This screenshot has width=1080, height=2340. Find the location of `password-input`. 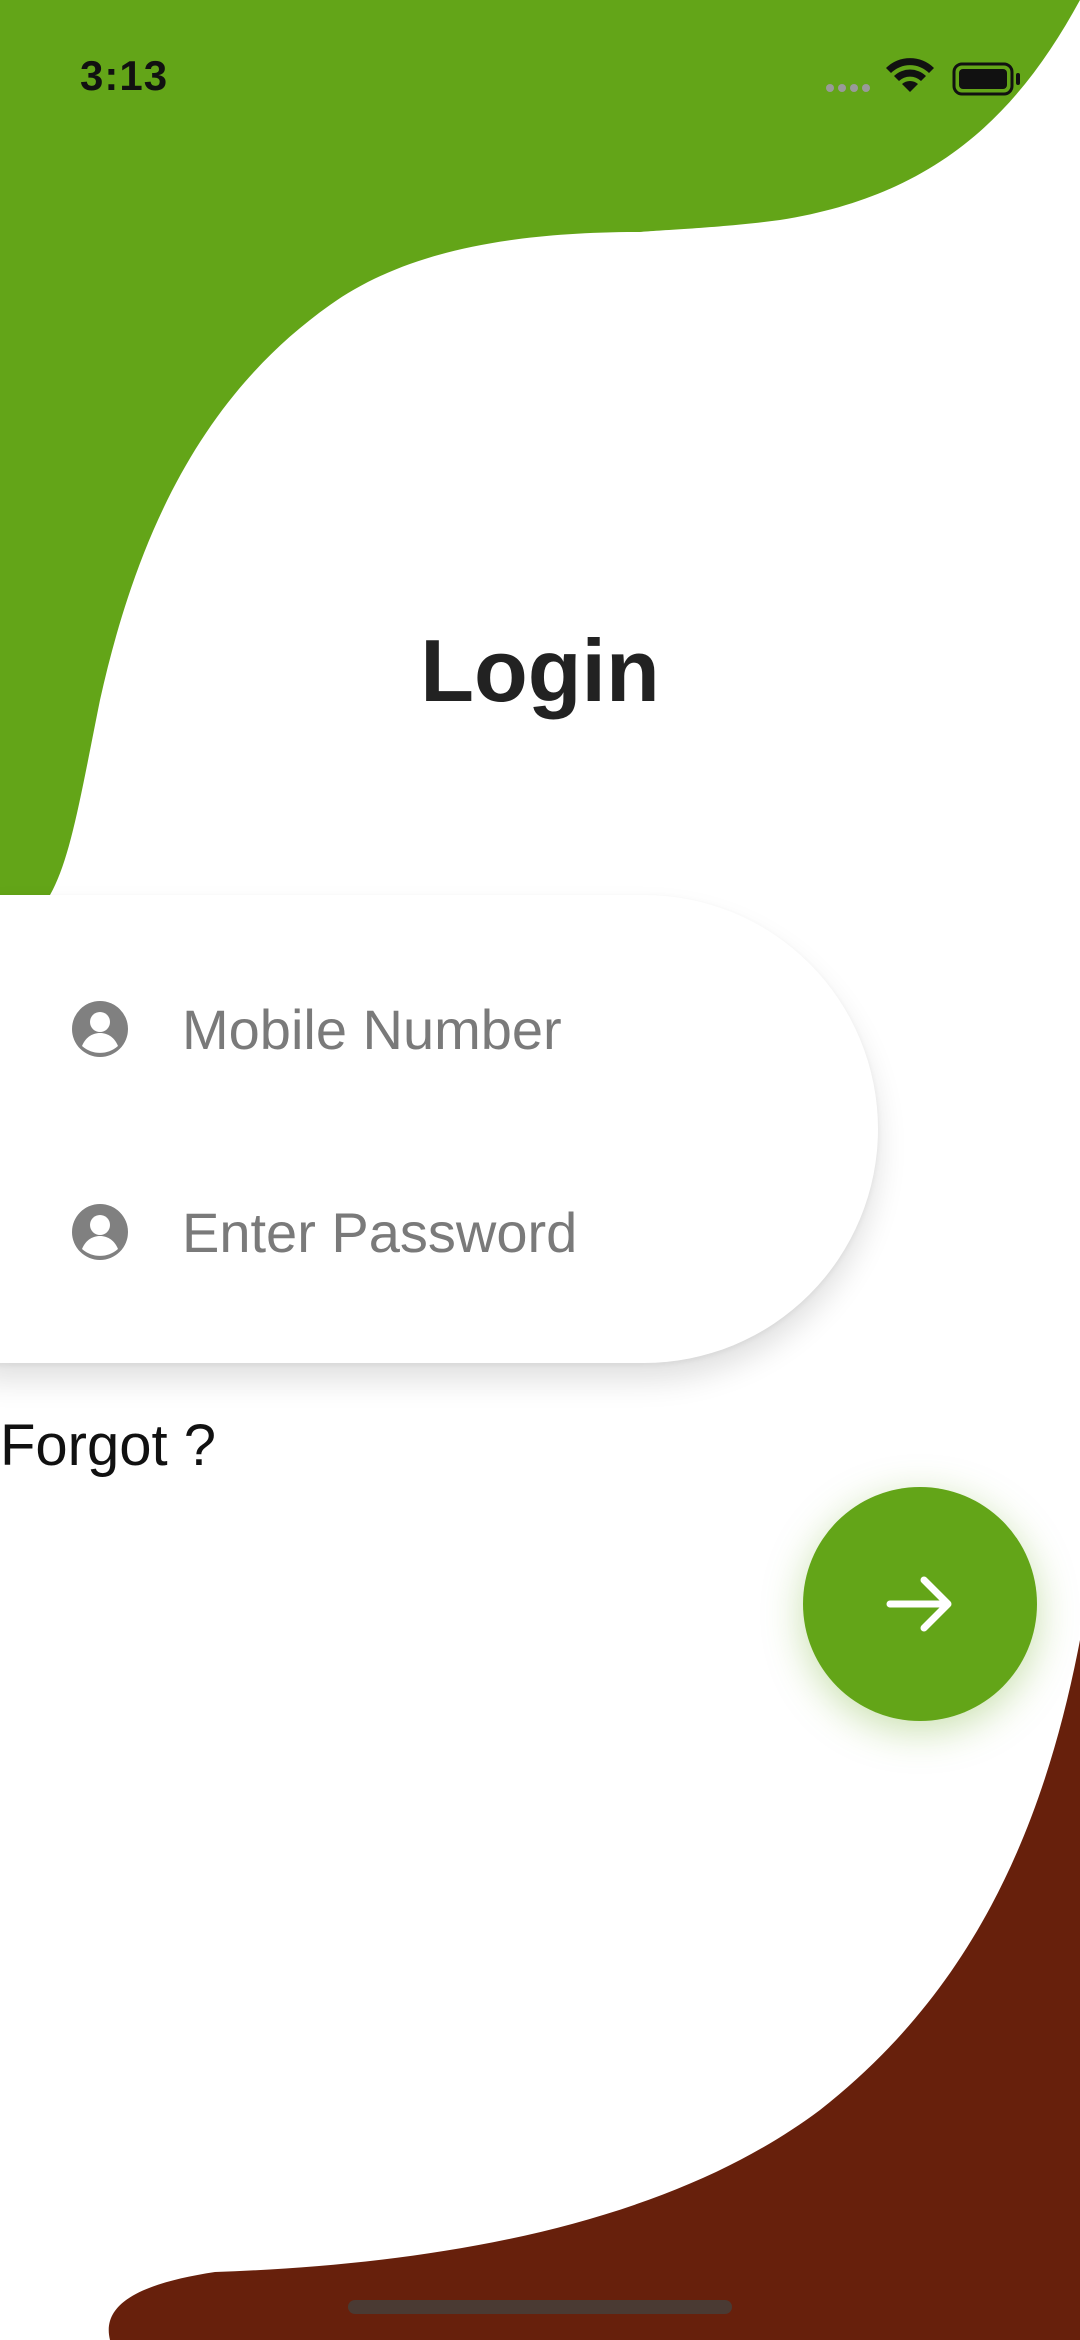

password-input is located at coordinates (502, 1232).